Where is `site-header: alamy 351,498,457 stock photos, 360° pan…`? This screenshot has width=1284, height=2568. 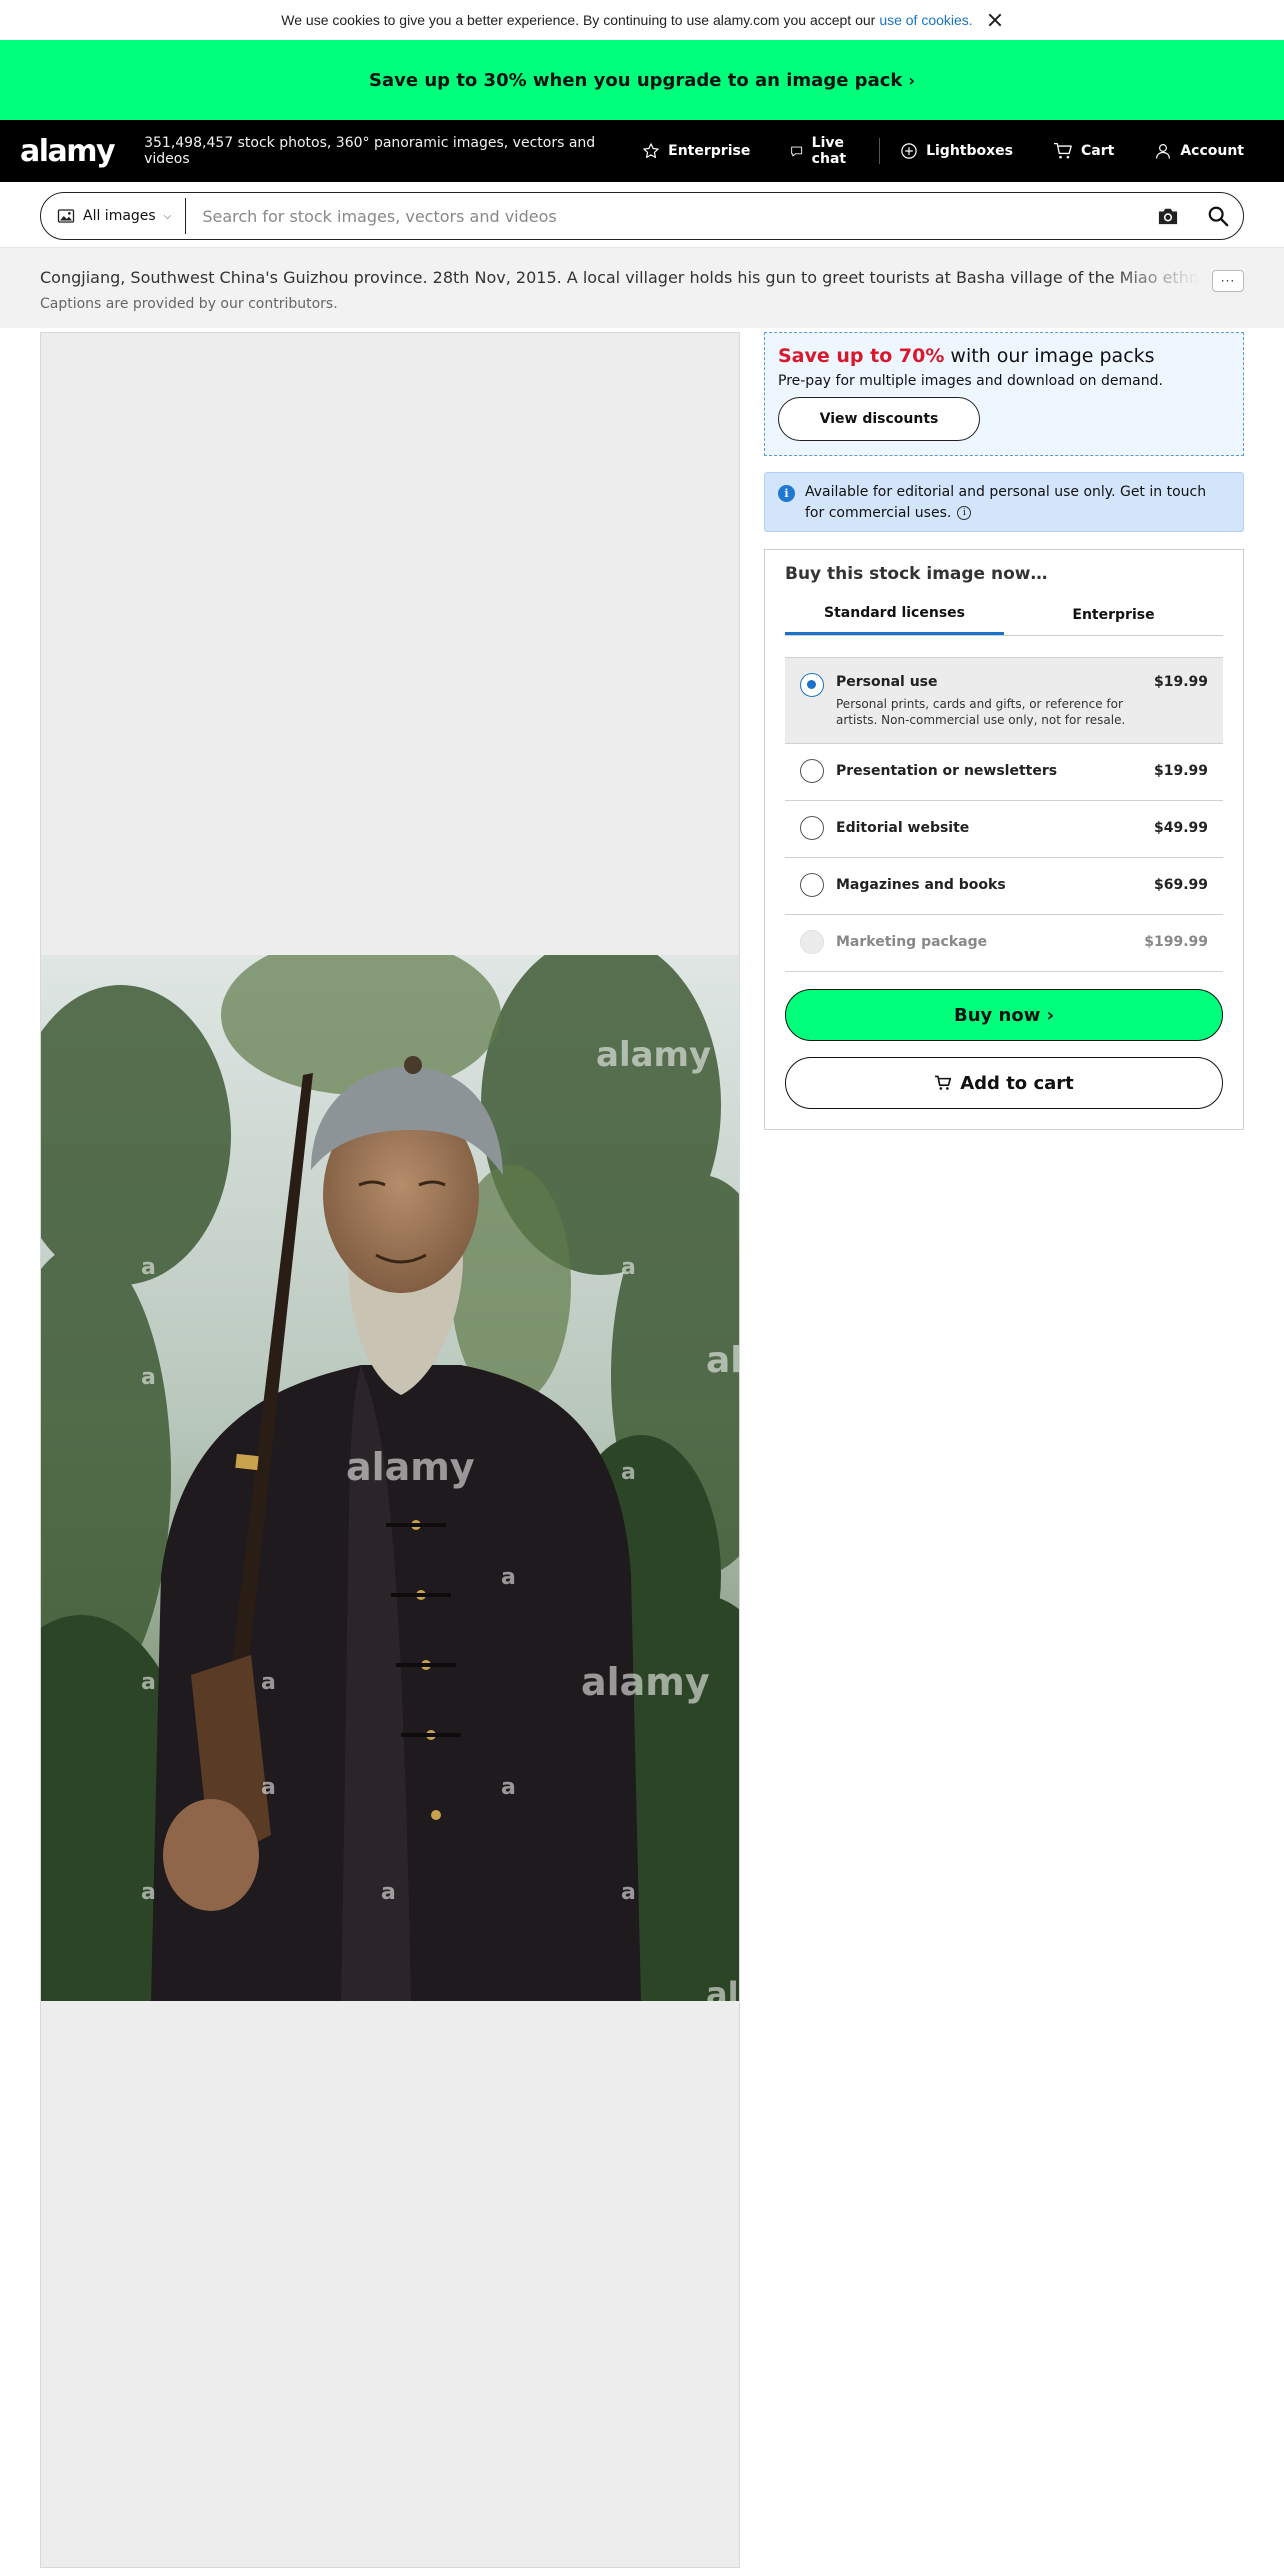 site-header: alamy 351,498,457 stock photos, 360° pan… is located at coordinates (642, 151).